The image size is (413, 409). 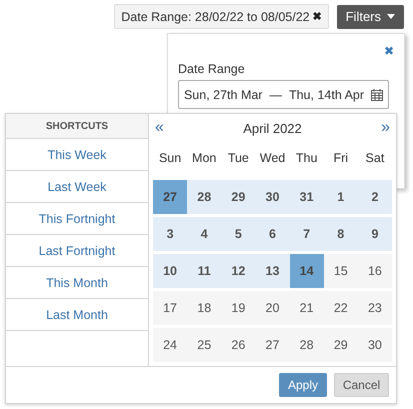 What do you see at coordinates (212, 69) in the screenshot?
I see `field-label: Date Range` at bounding box center [212, 69].